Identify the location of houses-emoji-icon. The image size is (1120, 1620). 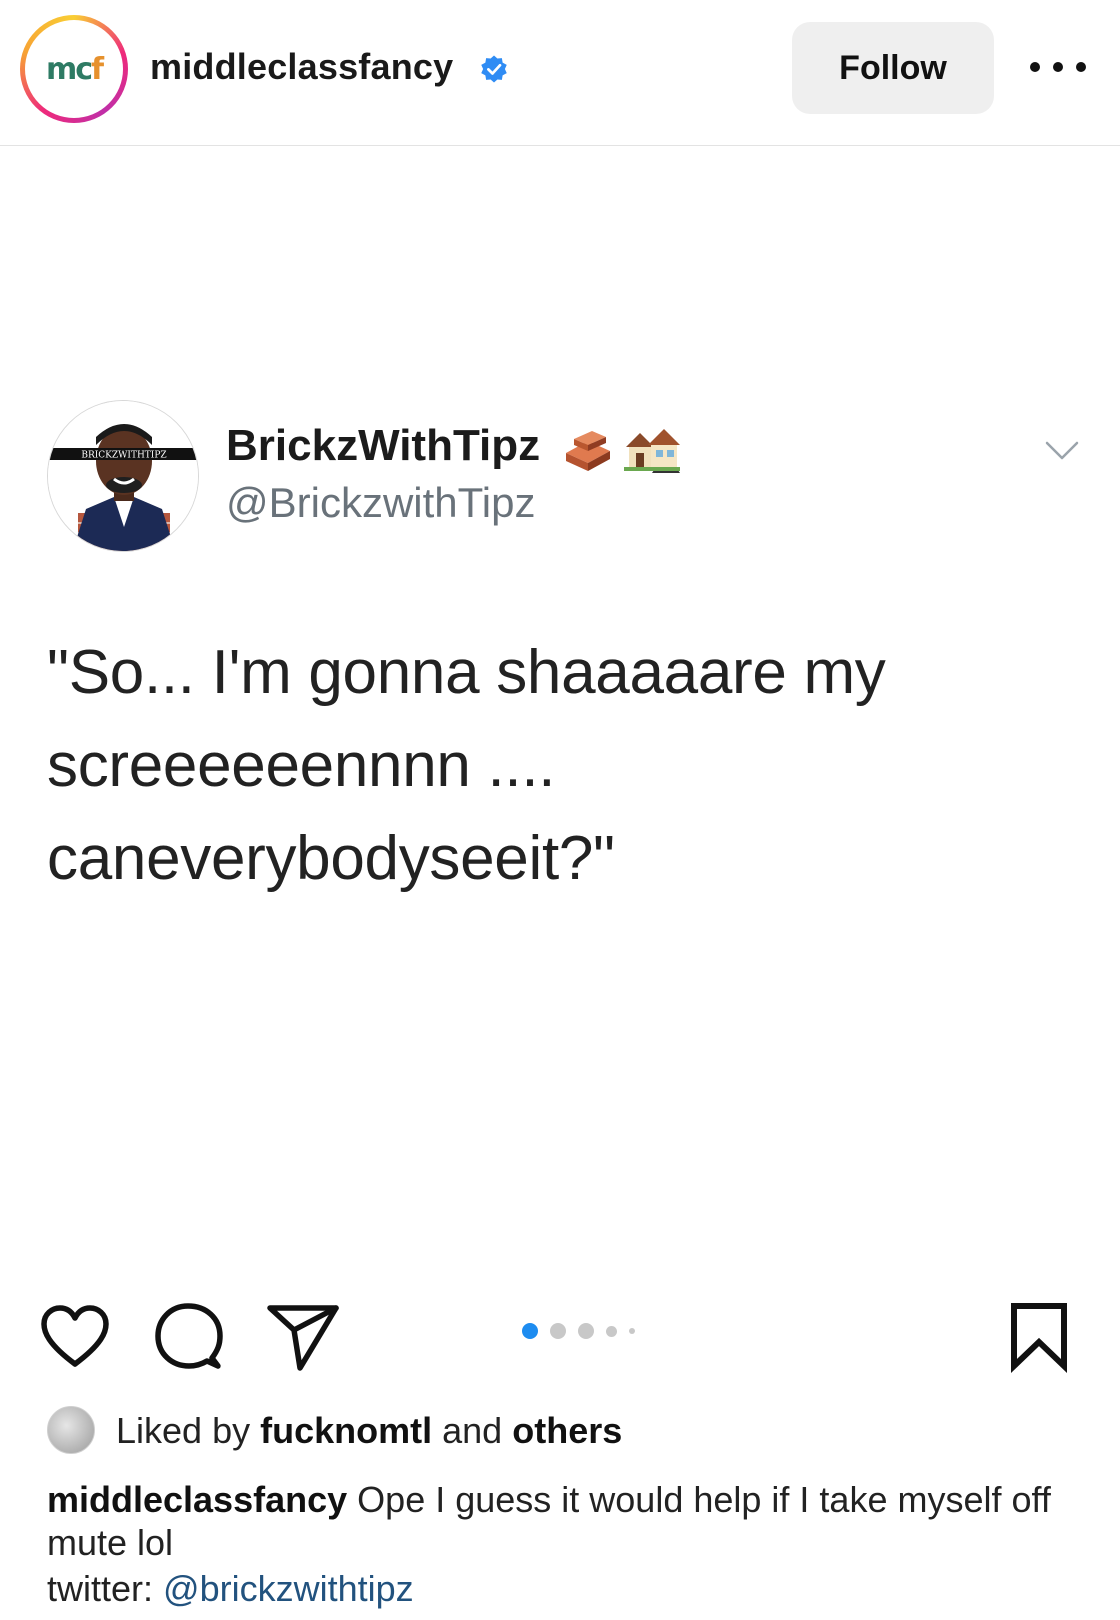
(652, 451).